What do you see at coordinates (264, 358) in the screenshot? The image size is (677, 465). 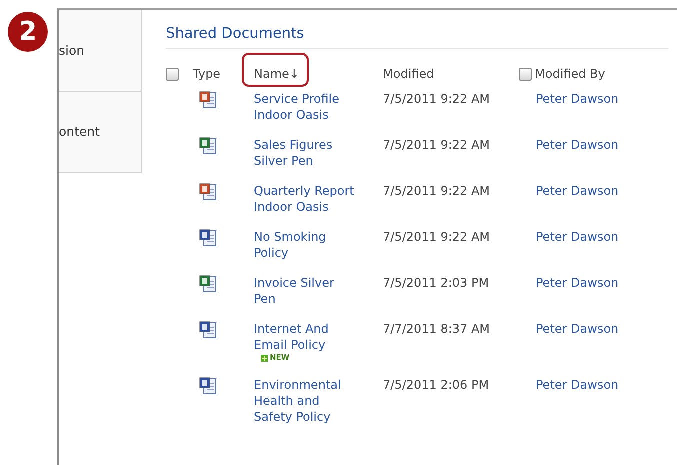 I see `new-icon` at bounding box center [264, 358].